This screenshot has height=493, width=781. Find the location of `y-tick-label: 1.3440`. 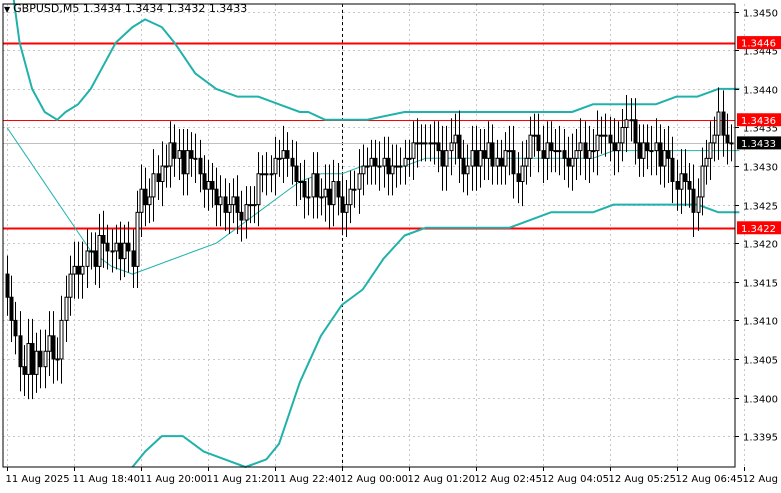

y-tick-label: 1.3440 is located at coordinates (760, 91).